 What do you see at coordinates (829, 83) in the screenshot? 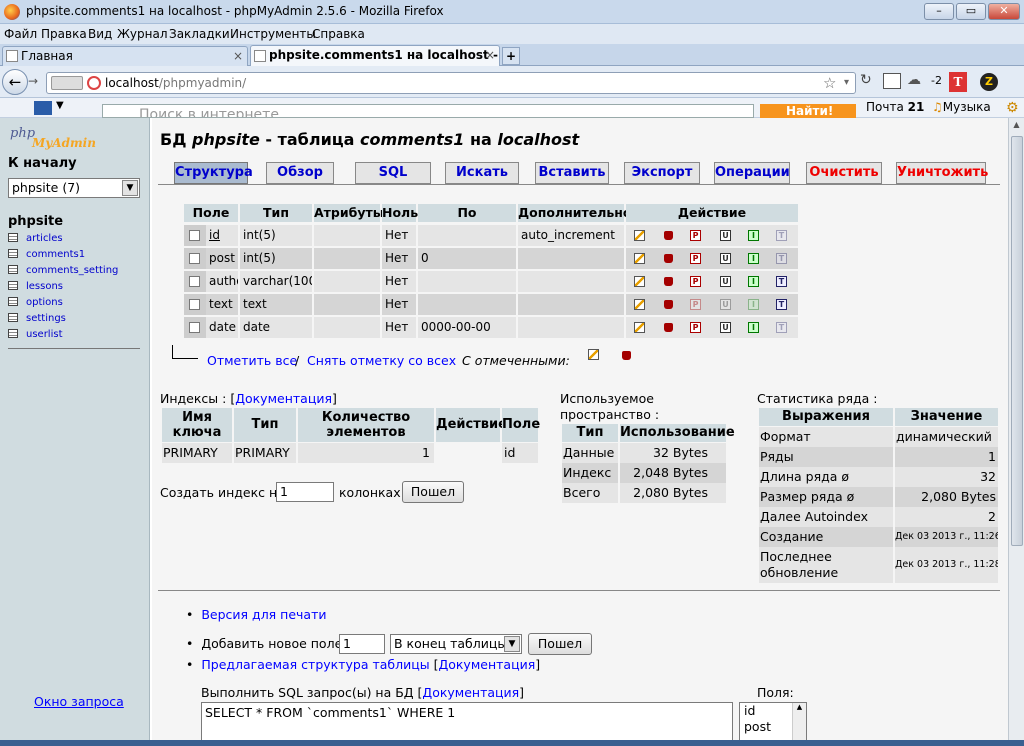
I see `bookmark-star-icon: ☆` at bounding box center [829, 83].